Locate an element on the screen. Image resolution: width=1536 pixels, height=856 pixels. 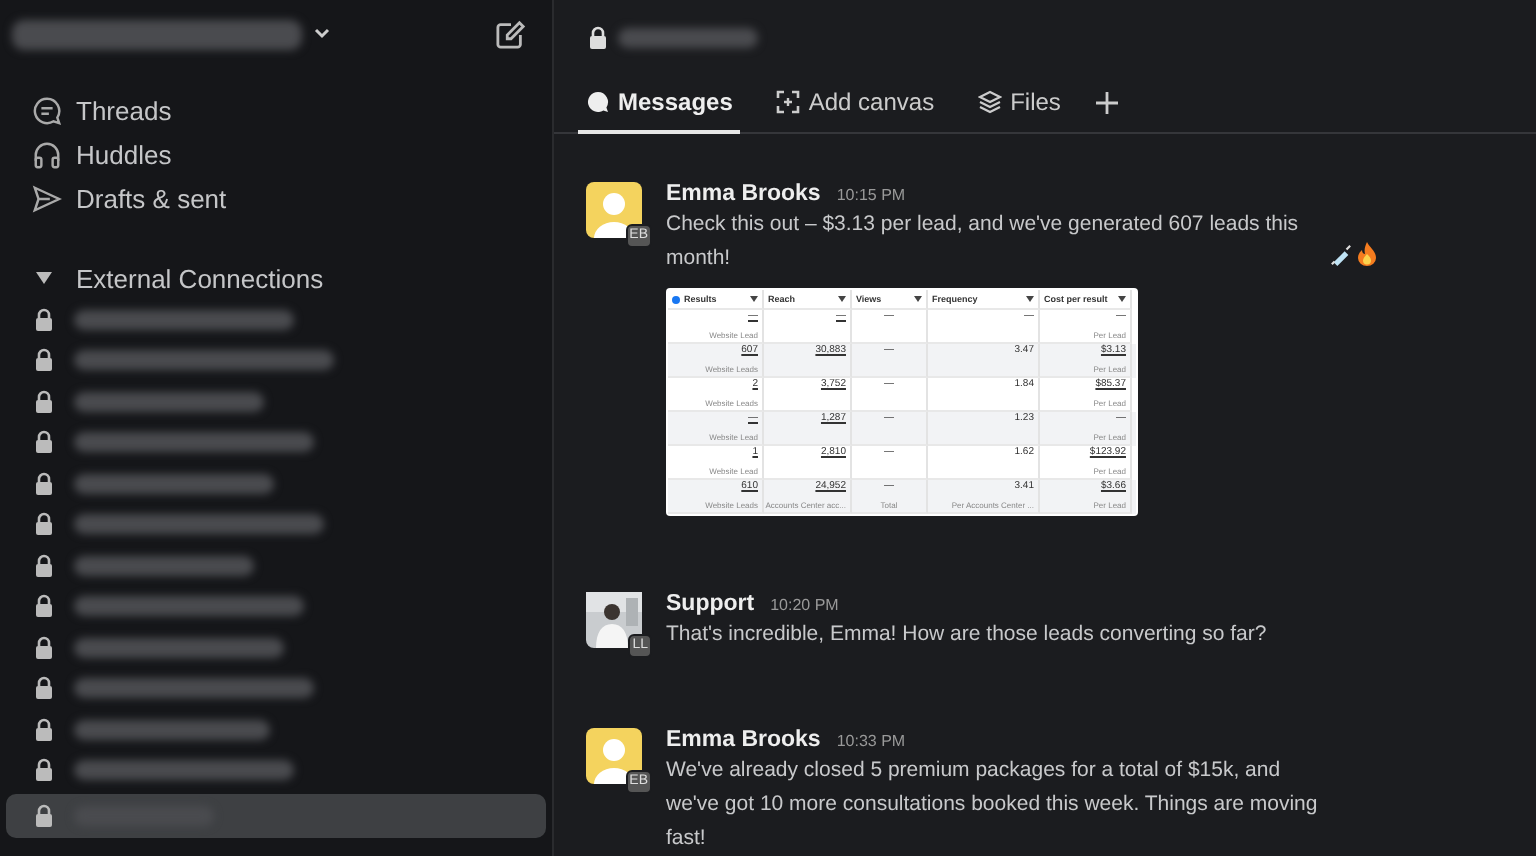
timestamp: 10:15 PM is located at coordinates (871, 195).